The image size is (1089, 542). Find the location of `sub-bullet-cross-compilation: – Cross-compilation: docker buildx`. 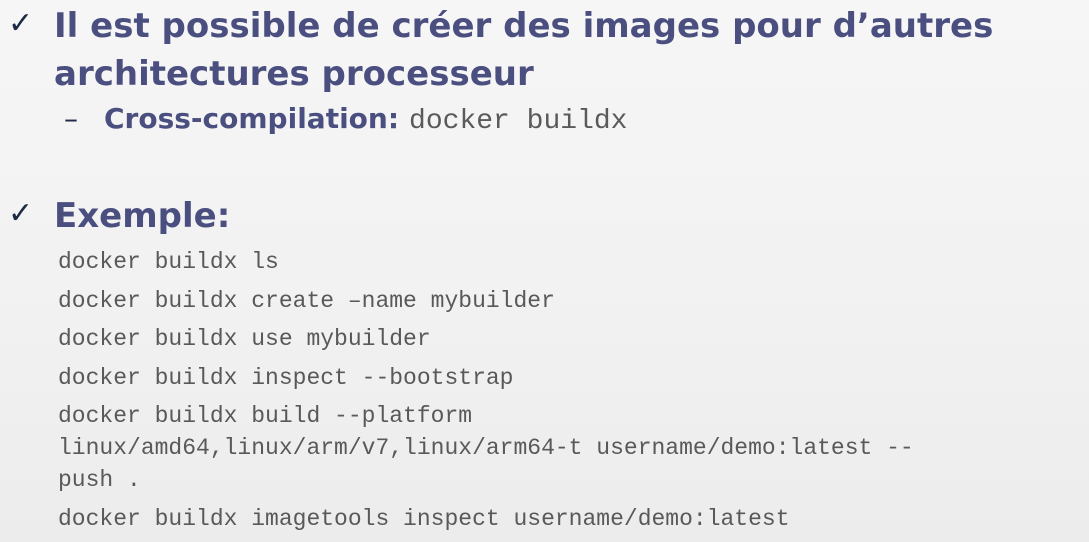

sub-bullet-cross-compilation: – Cross-compilation: docker buildx is located at coordinates (345, 119).